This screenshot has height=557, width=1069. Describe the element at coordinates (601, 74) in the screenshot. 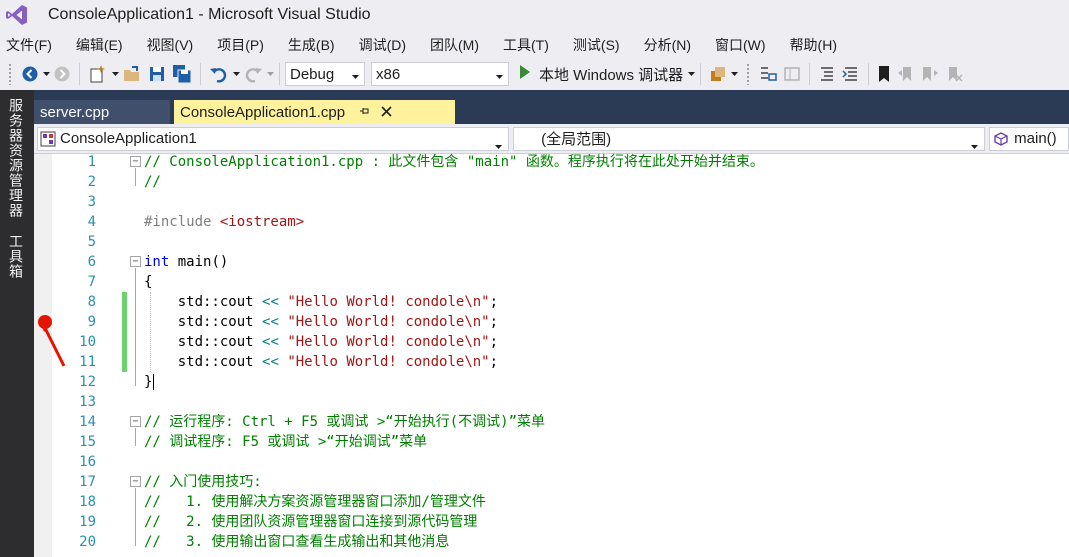

I see `start-debugging-button: 本地 Windows 调试器` at that location.